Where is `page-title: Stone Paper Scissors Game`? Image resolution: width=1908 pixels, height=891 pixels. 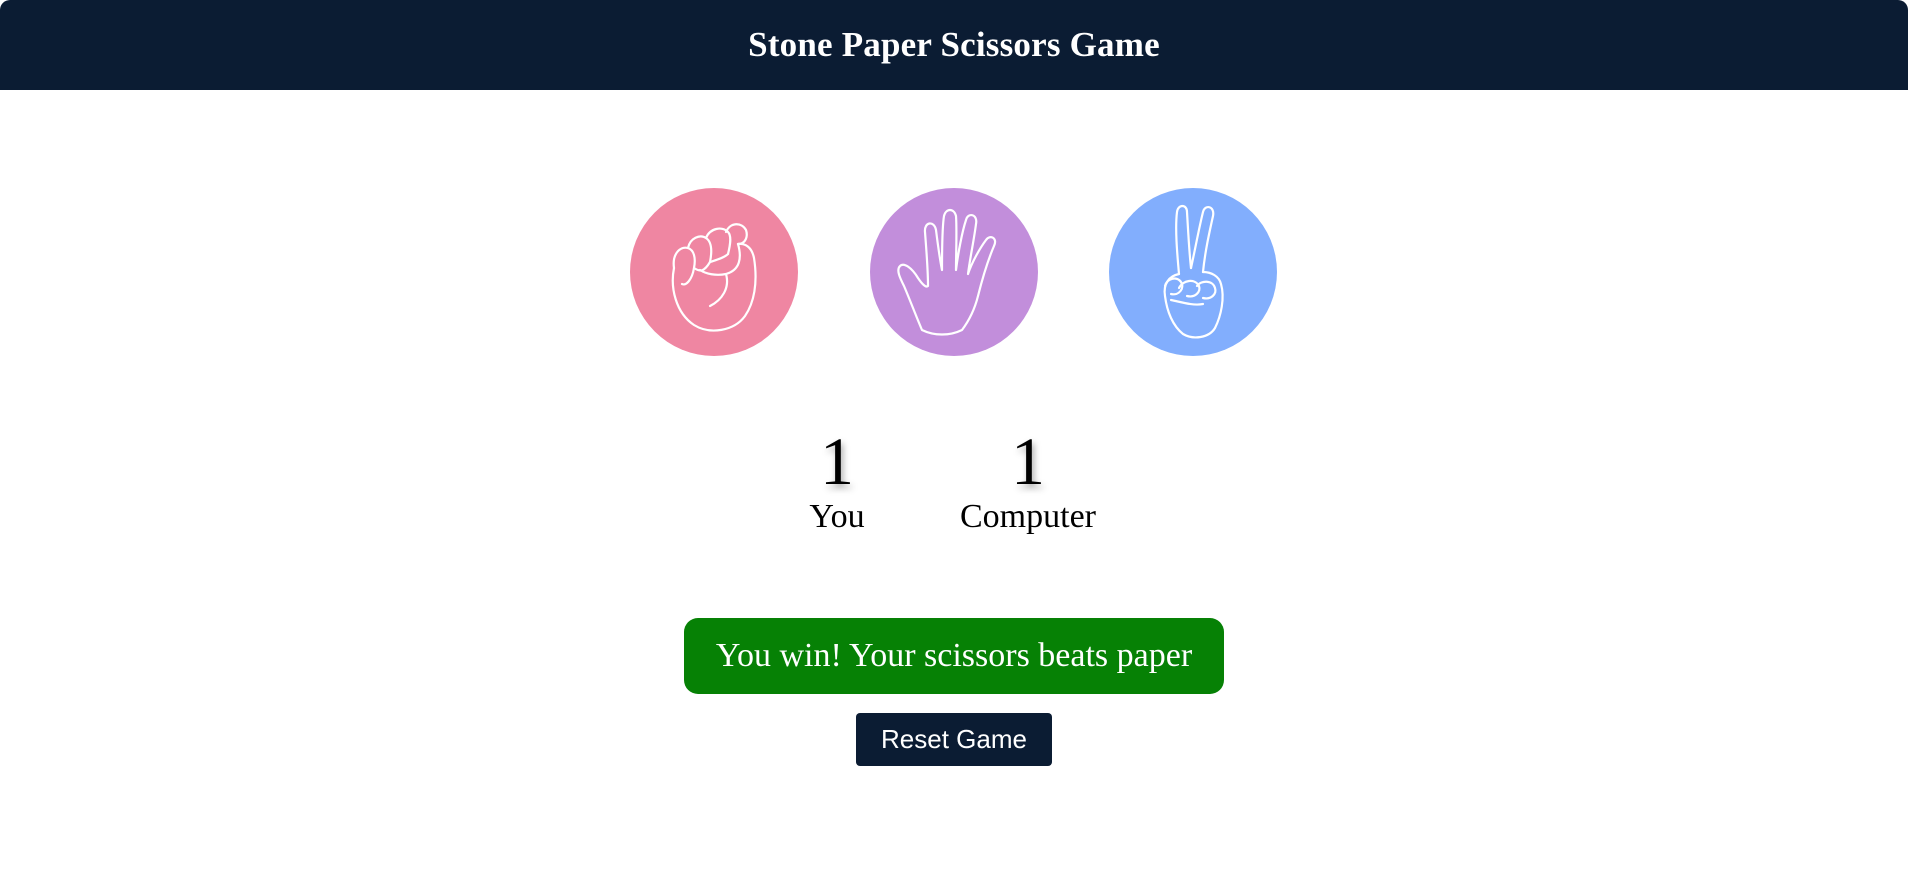
page-title: Stone Paper Scissors Game is located at coordinates (954, 44).